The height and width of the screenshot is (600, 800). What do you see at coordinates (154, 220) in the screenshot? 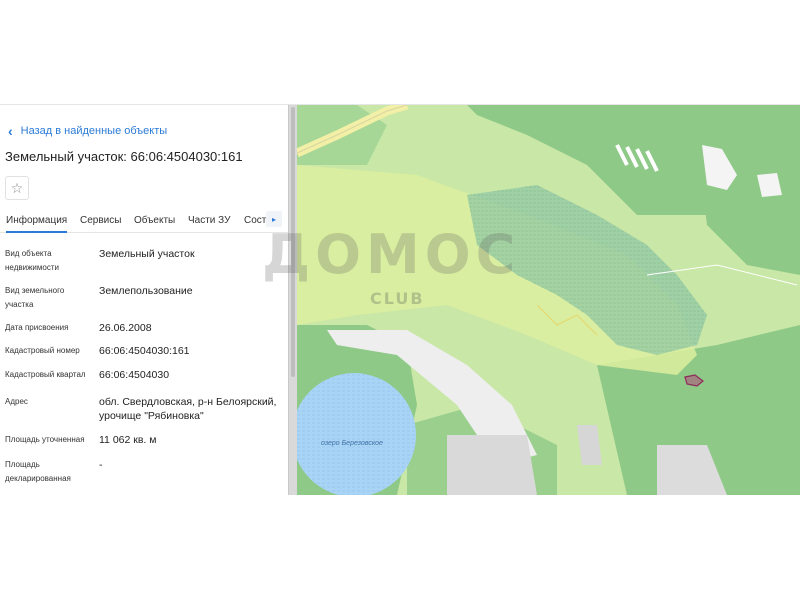
I see `tab-objects: Объекты` at bounding box center [154, 220].